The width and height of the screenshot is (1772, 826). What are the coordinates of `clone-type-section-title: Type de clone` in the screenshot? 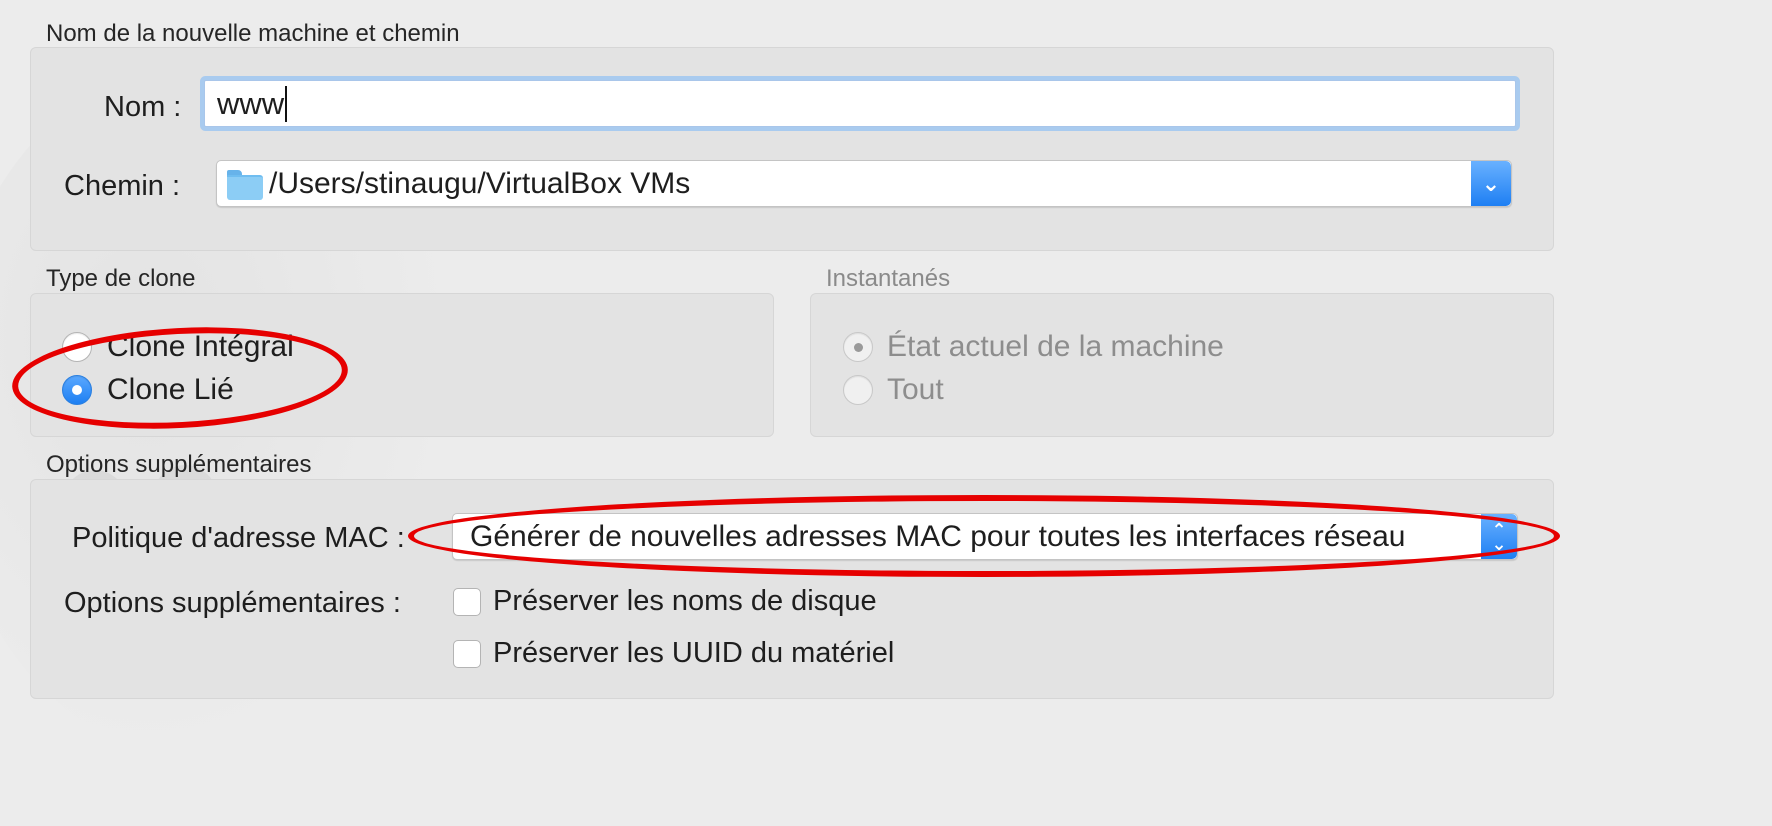 It's located at (121, 278).